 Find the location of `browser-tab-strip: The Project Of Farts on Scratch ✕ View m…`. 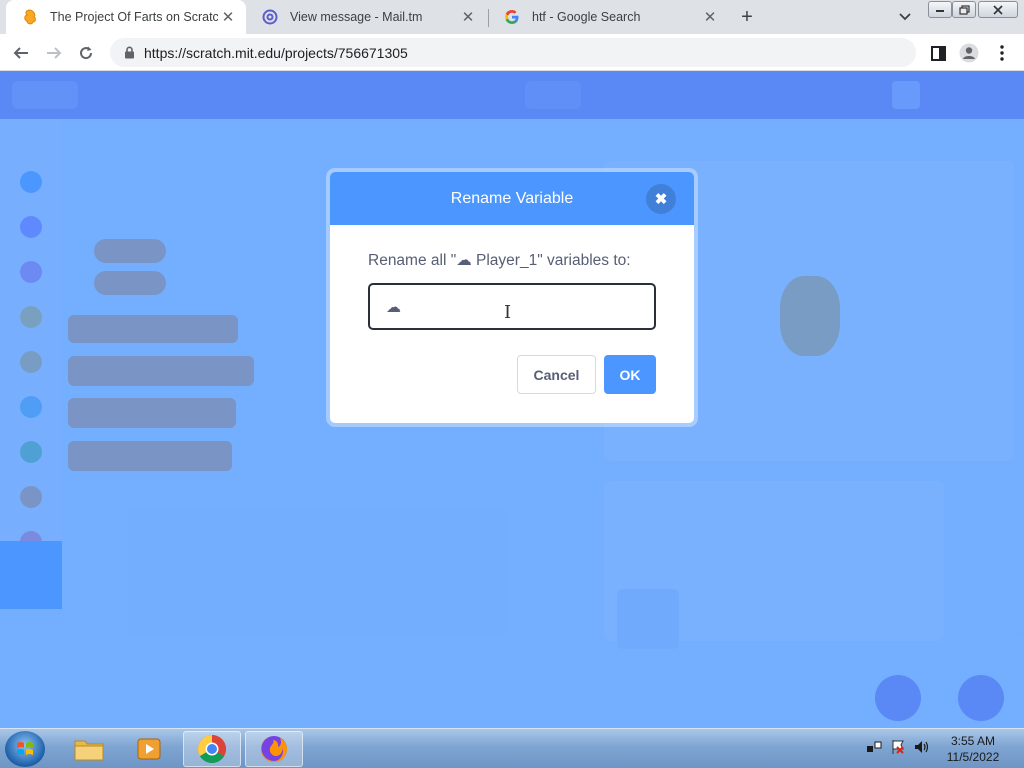

browser-tab-strip: The Project Of Farts on Scratch ✕ View m… is located at coordinates (512, 17).